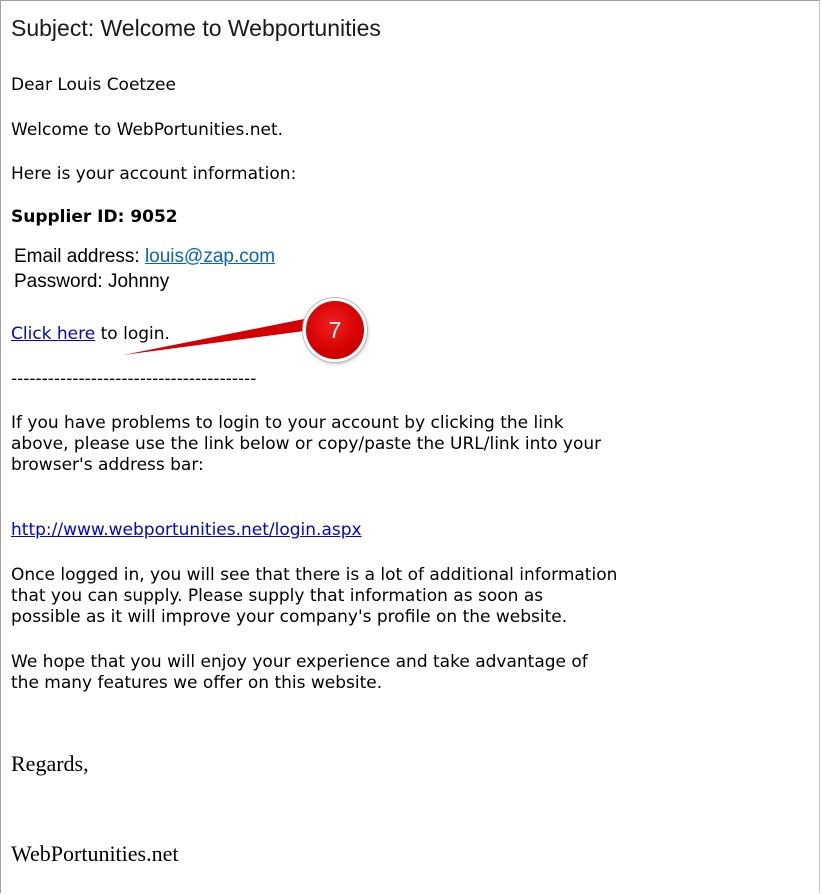 The width and height of the screenshot is (822, 894). I want to click on signature-text: WebPortunities.net, so click(95, 853).